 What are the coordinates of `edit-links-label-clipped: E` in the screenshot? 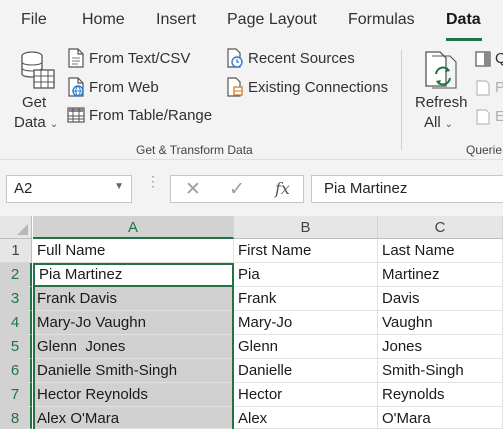 It's located at (499, 116).